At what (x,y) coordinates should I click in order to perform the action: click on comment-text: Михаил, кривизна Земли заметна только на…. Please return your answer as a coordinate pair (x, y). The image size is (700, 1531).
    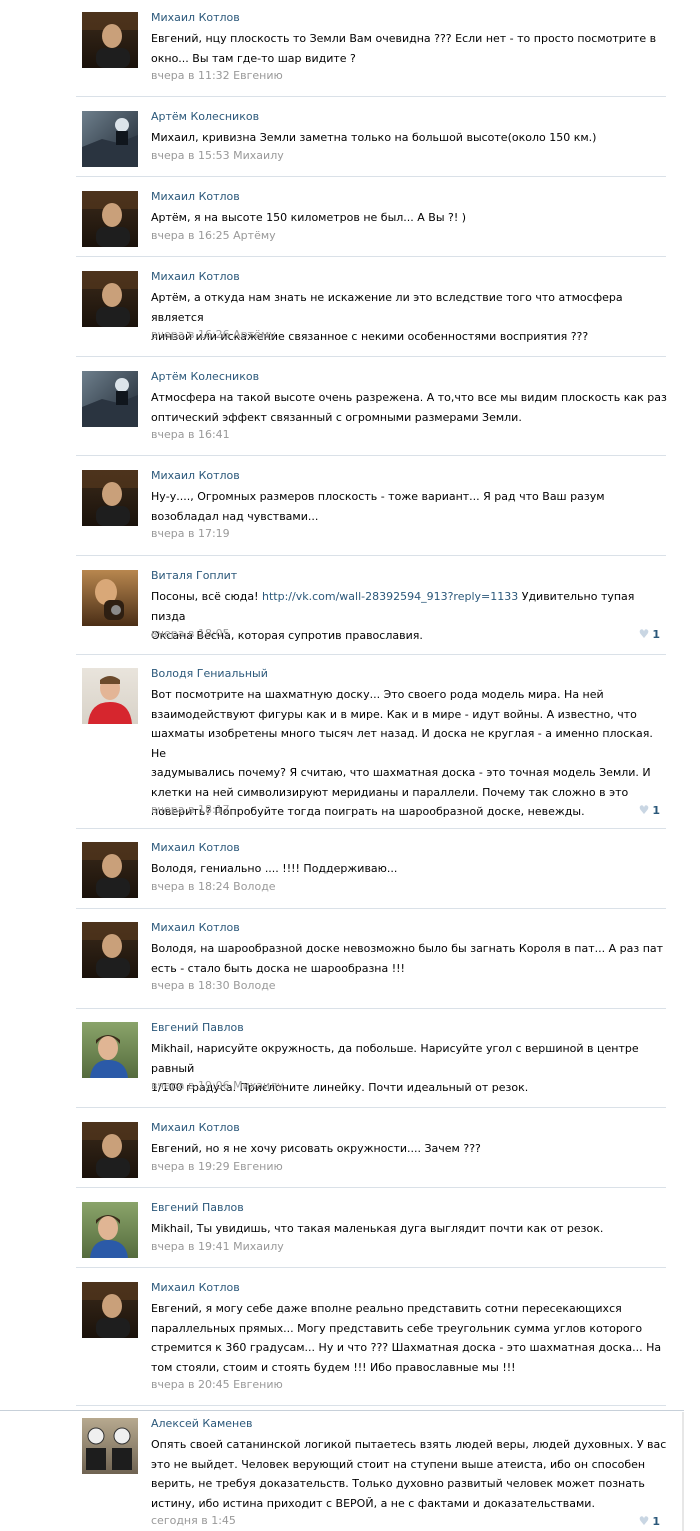
    Looking at the image, I should click on (411, 138).